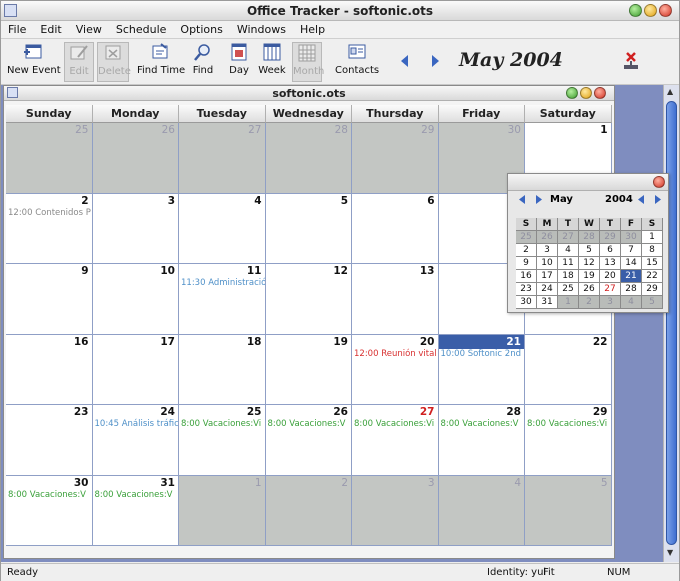 The width and height of the screenshot is (680, 581). I want to click on mini-close-button, so click(659, 182).